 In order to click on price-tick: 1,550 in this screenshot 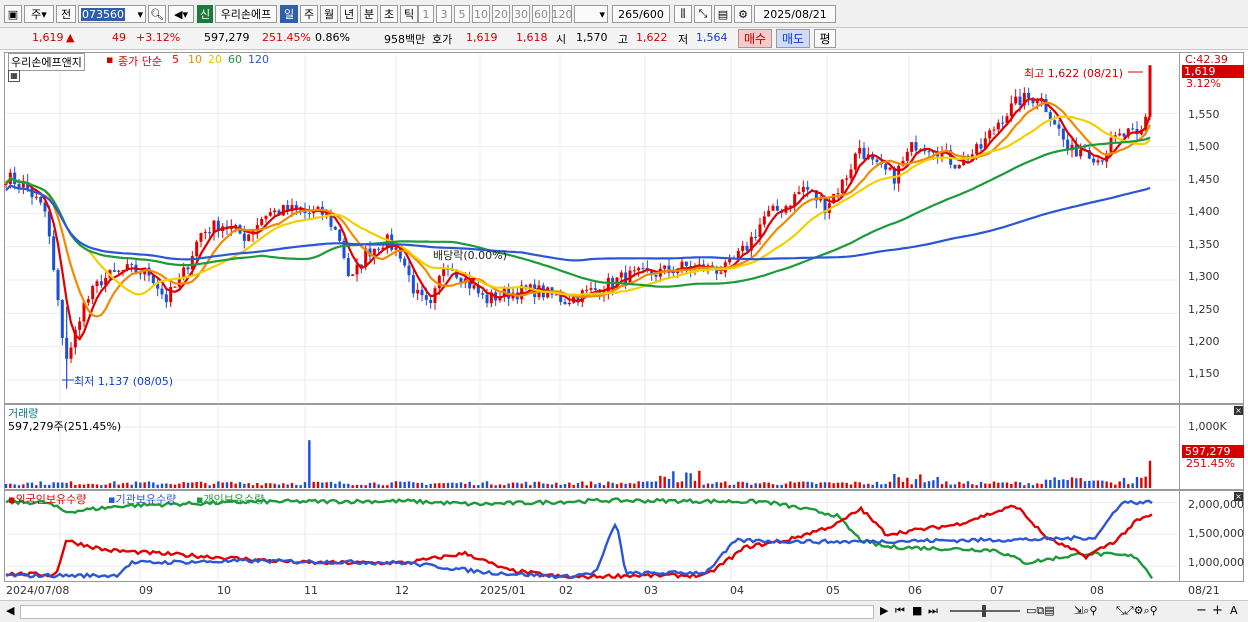, I will do `click(1204, 114)`.